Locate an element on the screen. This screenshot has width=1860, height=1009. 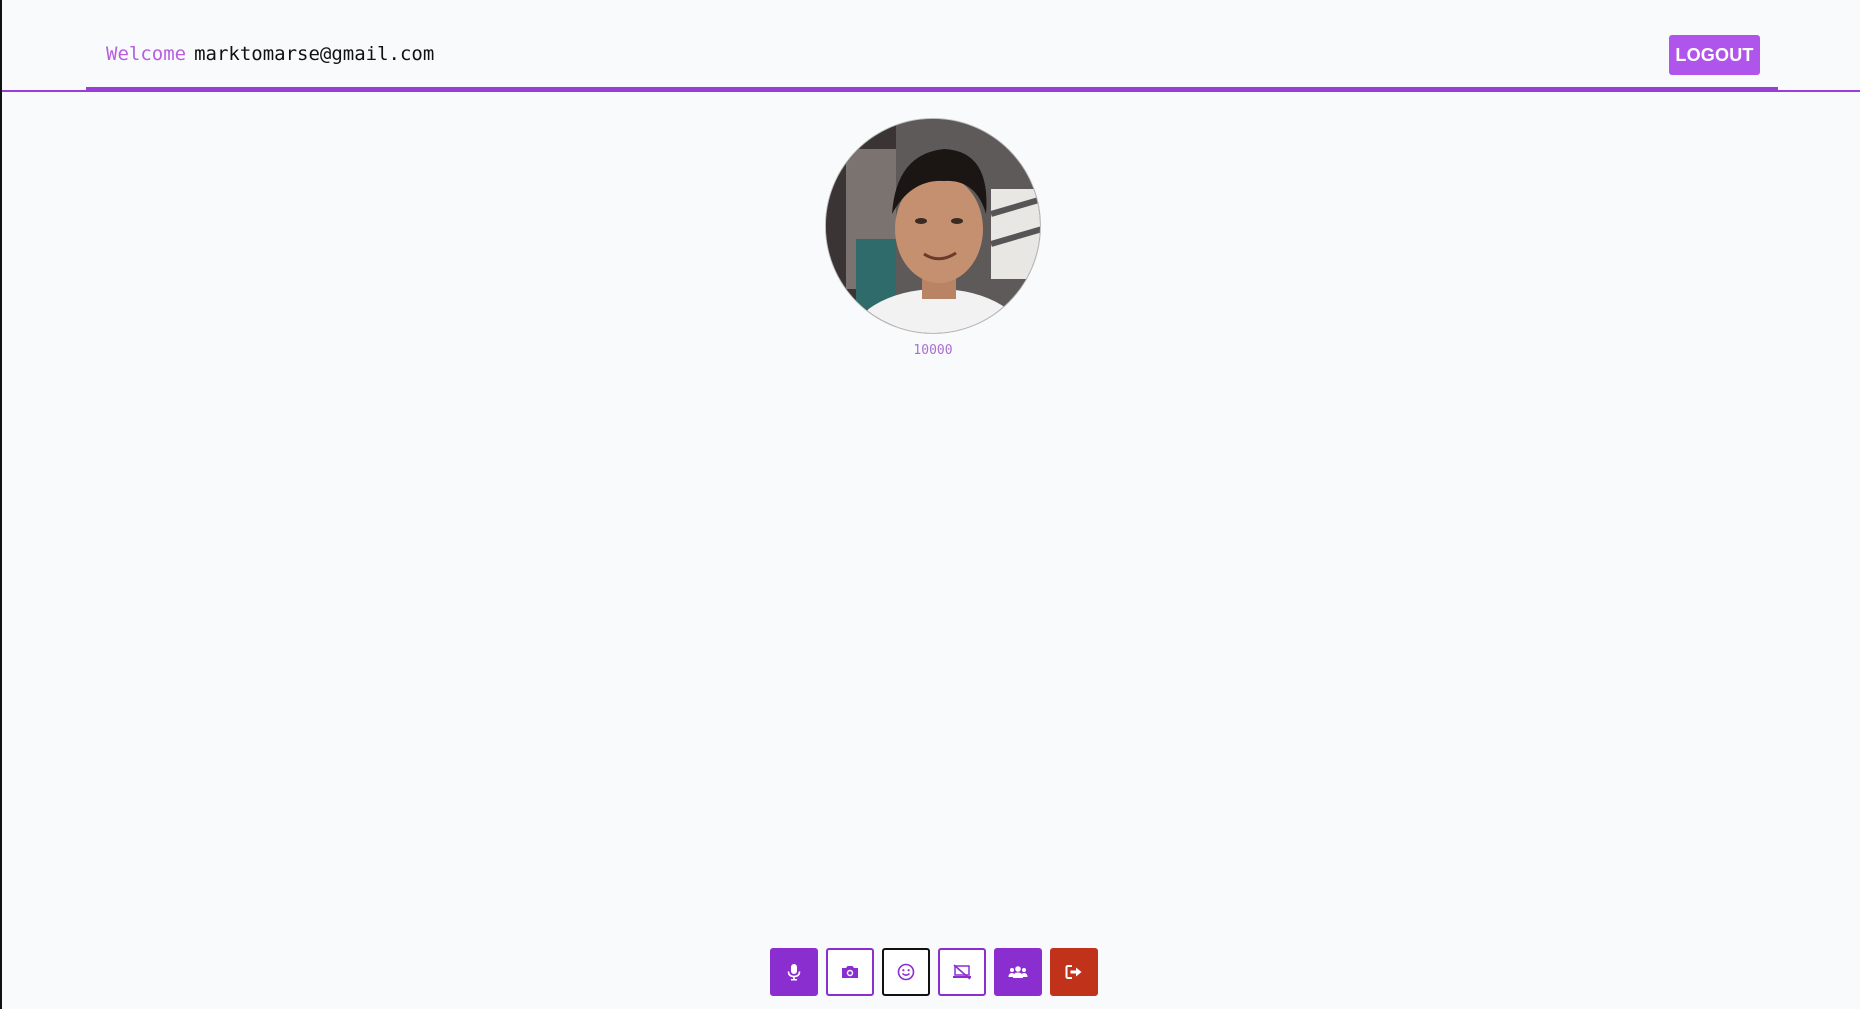
participant-tile: 10000 is located at coordinates (933, 238).